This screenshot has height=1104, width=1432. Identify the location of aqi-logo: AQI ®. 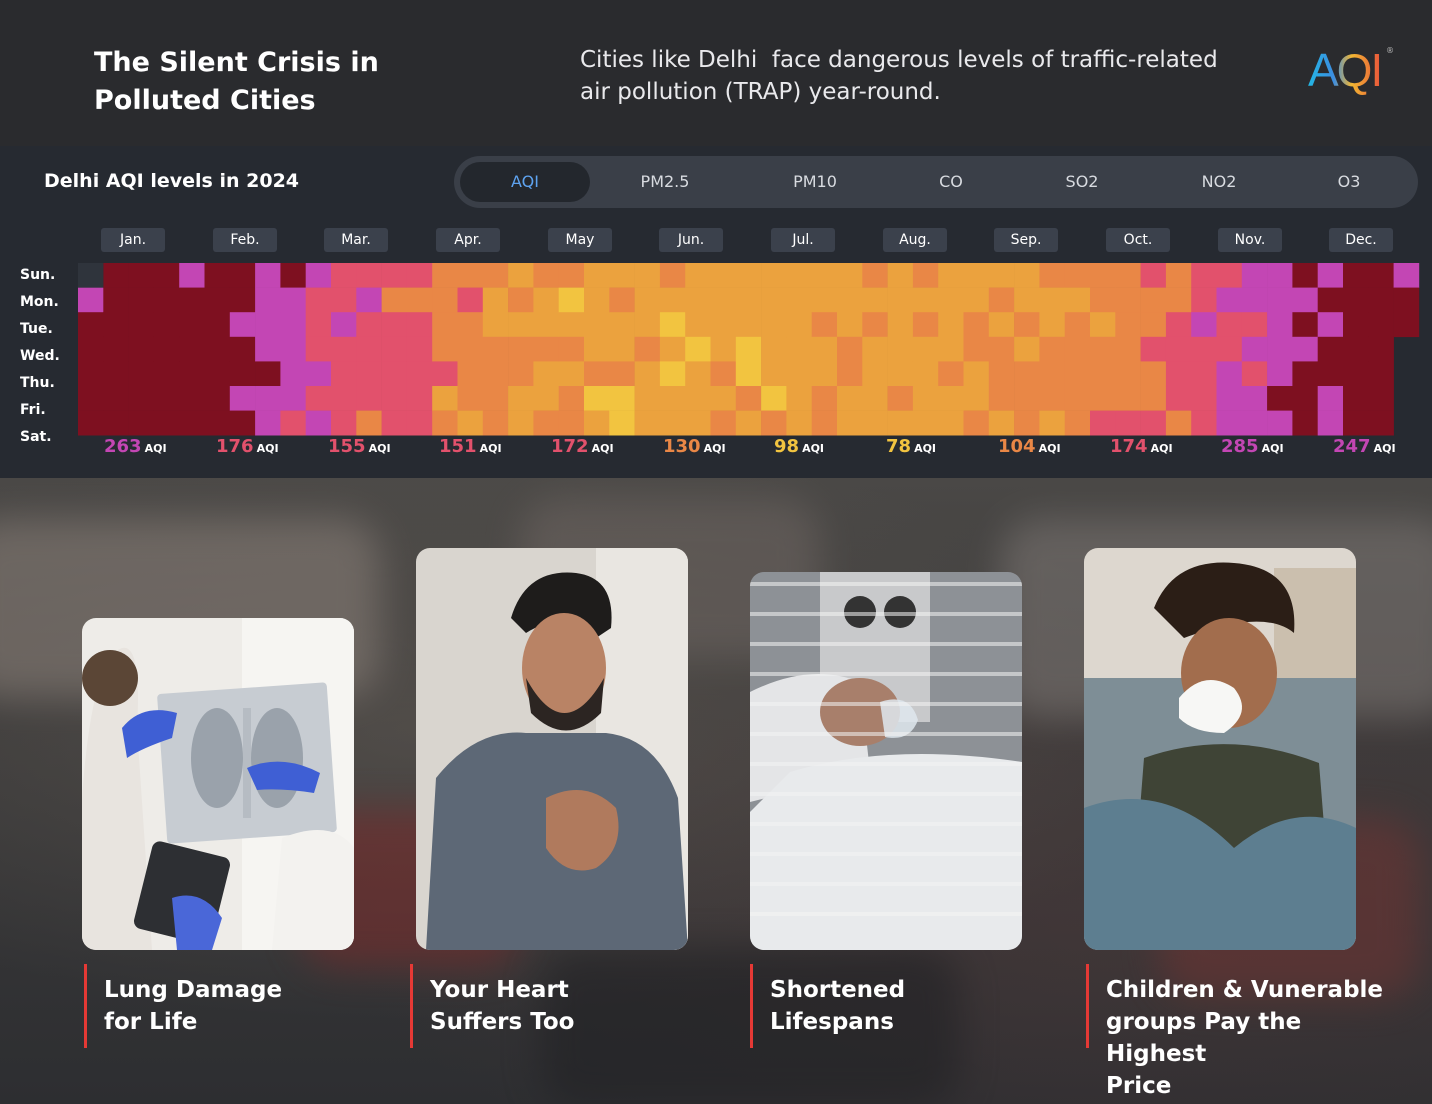
(1353, 70).